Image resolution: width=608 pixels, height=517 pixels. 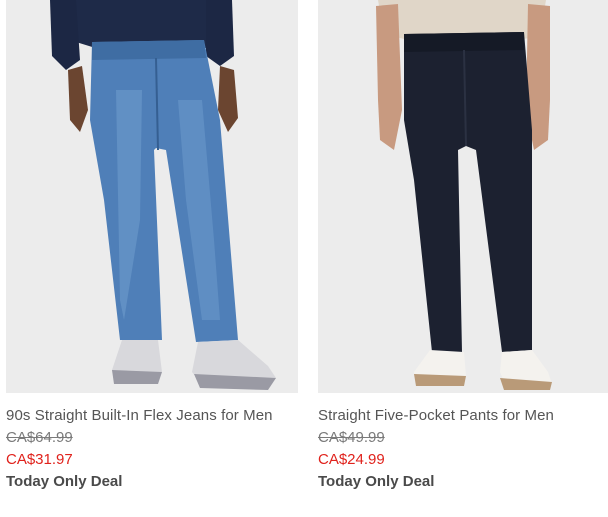 I want to click on sale-price: CA$24.99, so click(x=351, y=459).